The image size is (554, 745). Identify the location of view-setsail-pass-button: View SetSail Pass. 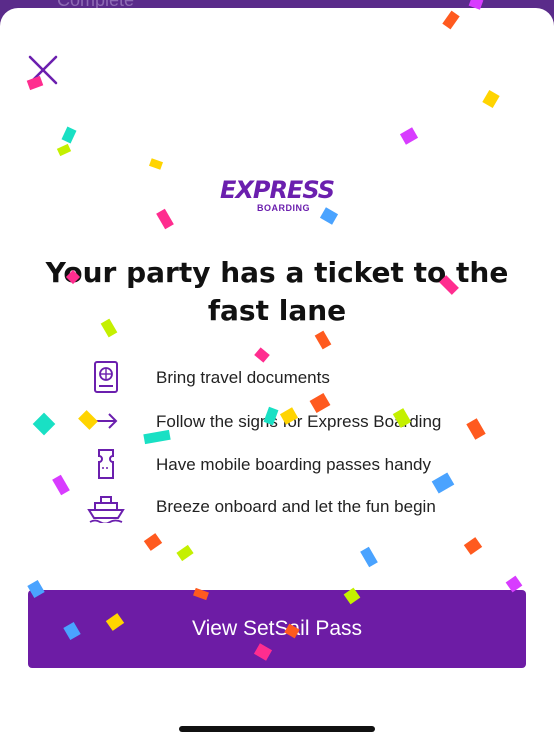
(277, 629).